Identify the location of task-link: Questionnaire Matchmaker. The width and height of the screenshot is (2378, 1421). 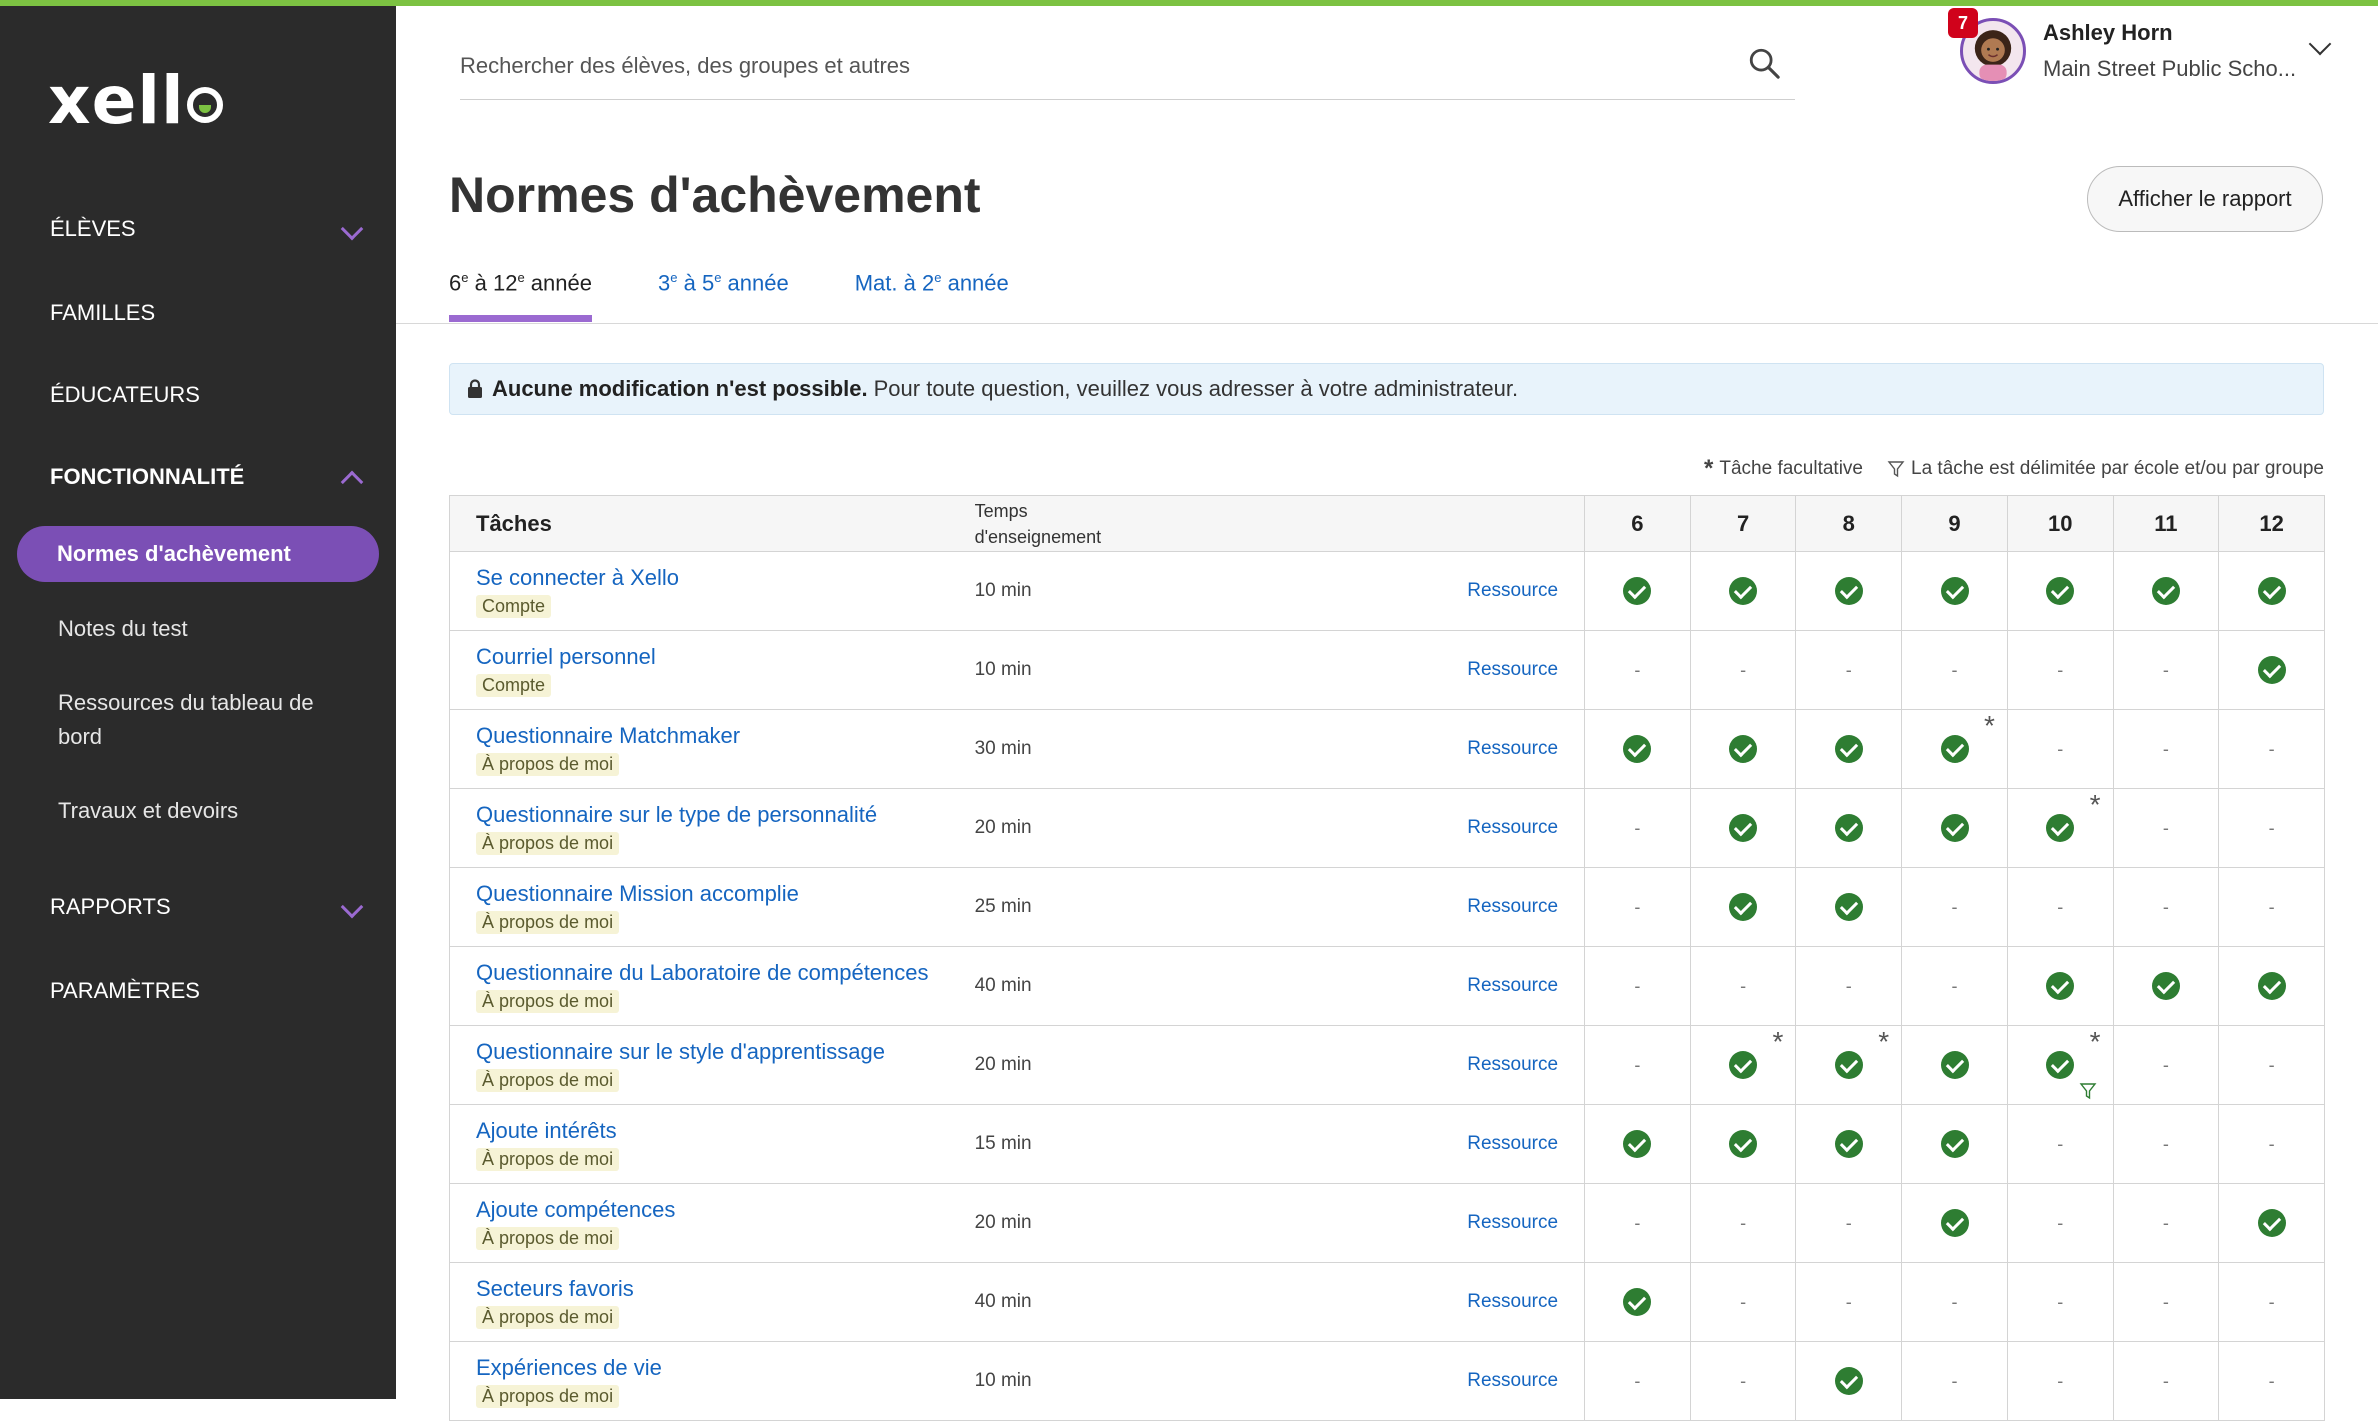
(725, 736).